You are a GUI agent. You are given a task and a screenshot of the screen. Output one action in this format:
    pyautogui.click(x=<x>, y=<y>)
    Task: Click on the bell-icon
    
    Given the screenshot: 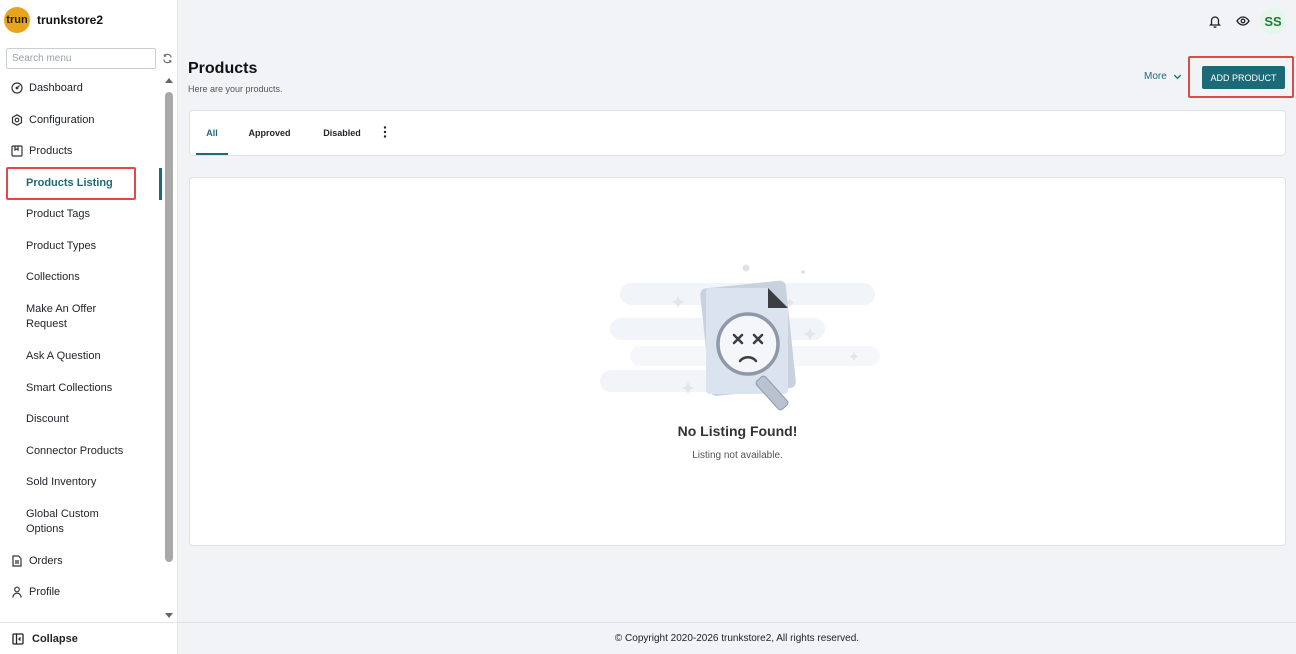 What is the action you would take?
    pyautogui.click(x=1215, y=21)
    